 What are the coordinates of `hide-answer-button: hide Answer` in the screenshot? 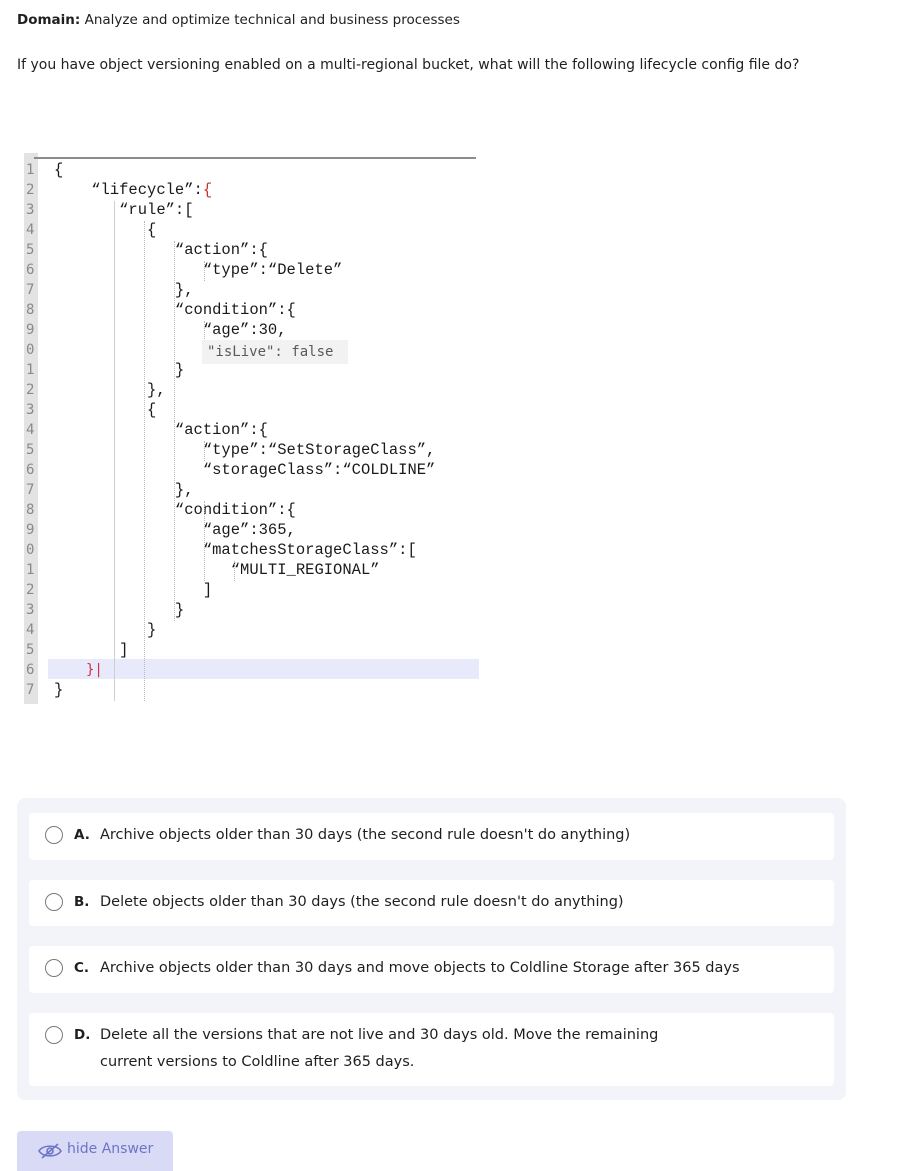 It's located at (95, 1151).